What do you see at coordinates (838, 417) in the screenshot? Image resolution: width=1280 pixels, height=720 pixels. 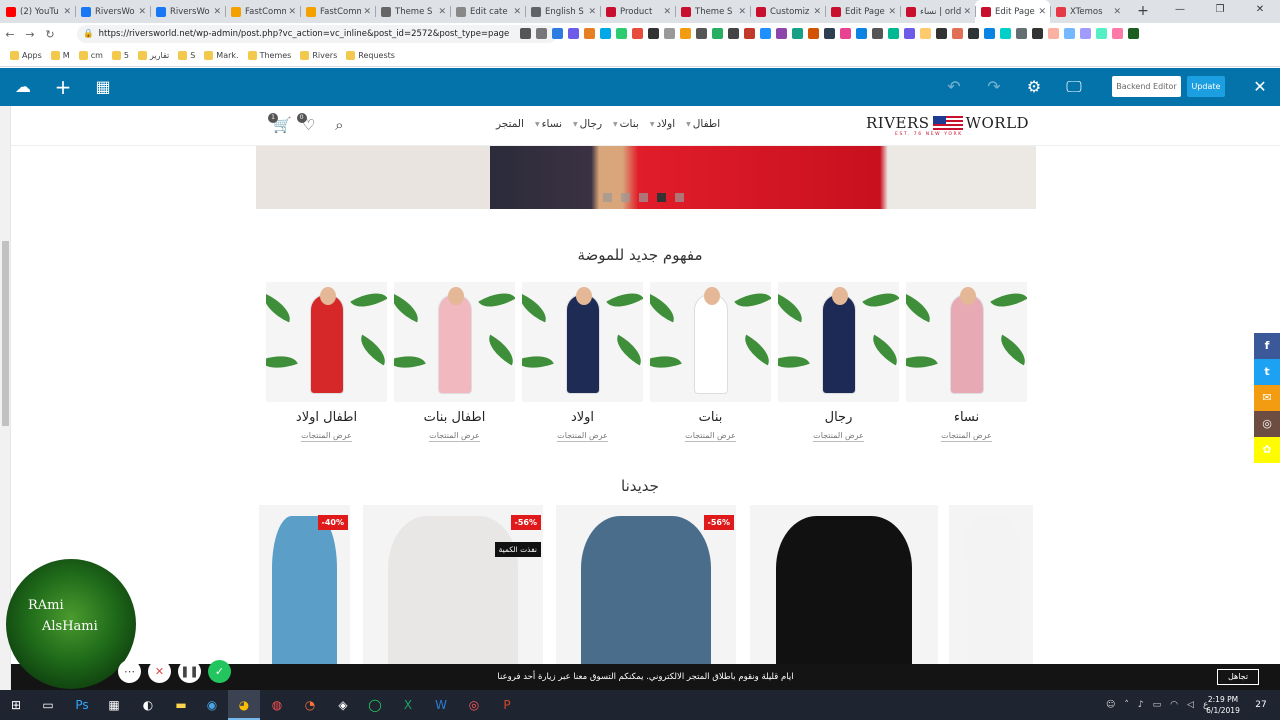 I see `category-title: رجال` at bounding box center [838, 417].